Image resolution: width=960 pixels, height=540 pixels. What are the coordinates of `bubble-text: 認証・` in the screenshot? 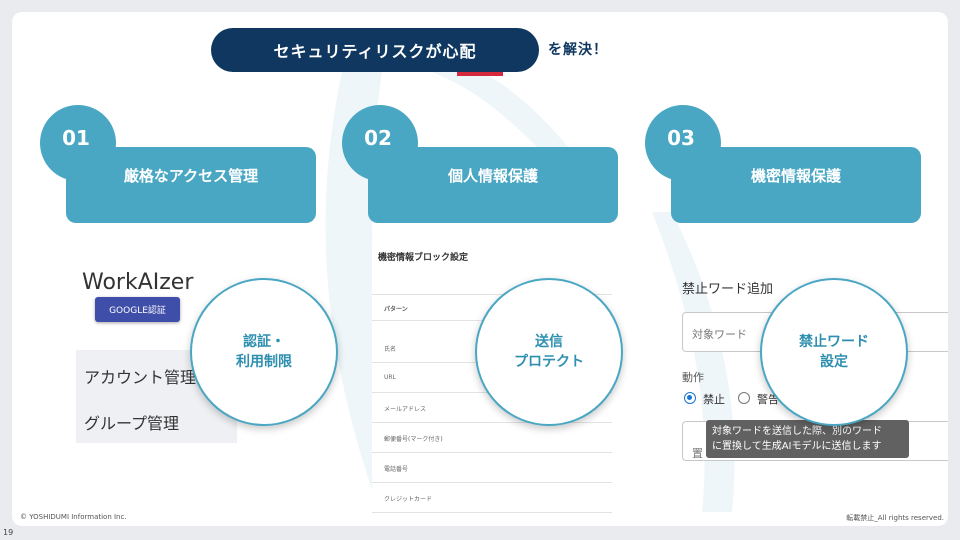 It's located at (264, 342).